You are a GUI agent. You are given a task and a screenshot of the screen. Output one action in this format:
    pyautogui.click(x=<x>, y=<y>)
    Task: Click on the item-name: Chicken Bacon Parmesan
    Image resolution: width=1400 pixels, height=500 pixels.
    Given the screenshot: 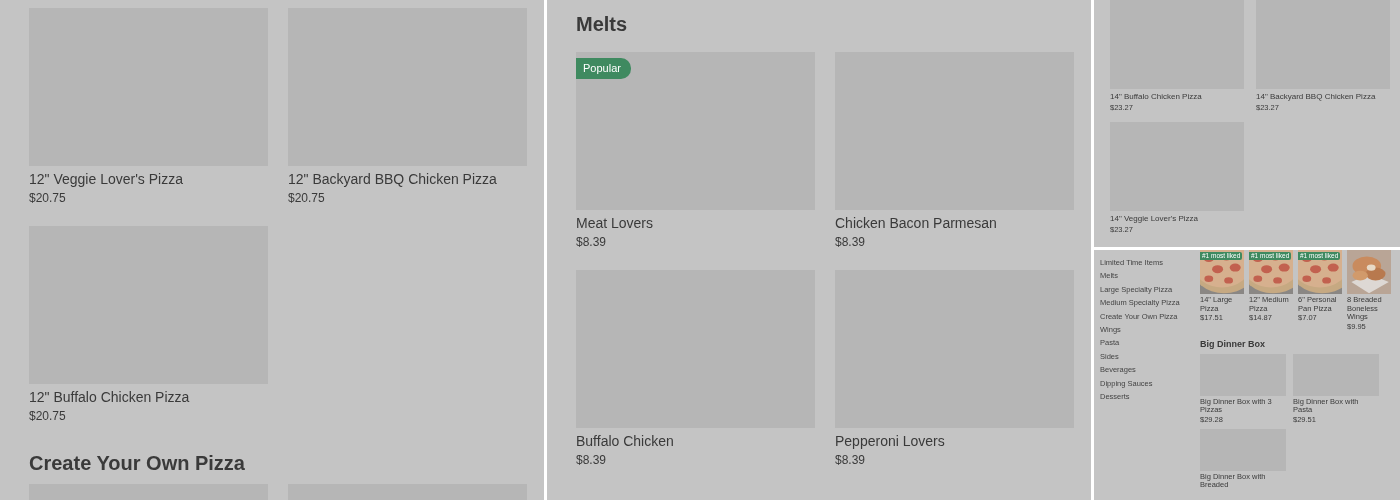 What is the action you would take?
    pyautogui.click(x=954, y=223)
    